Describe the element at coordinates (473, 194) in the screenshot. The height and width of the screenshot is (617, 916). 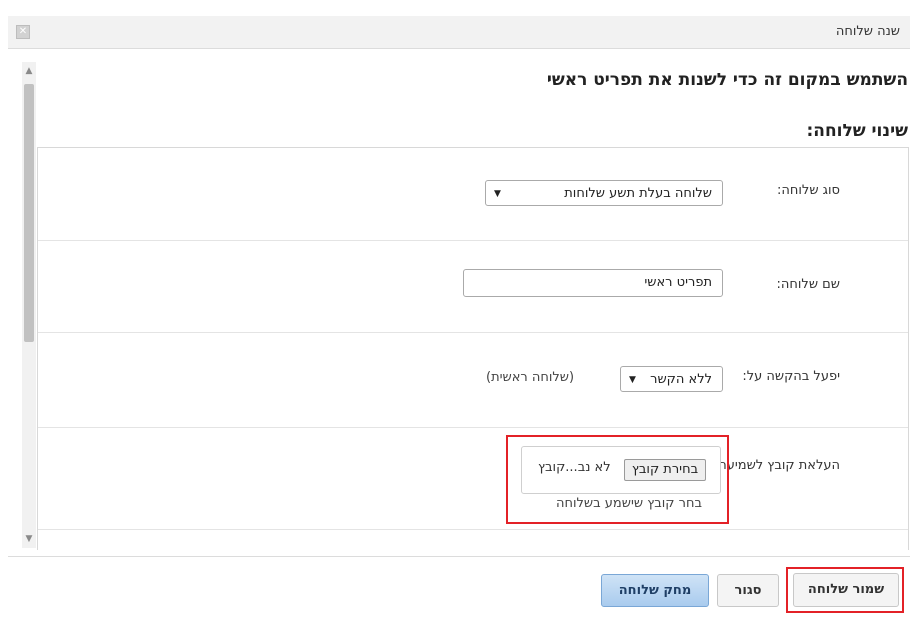
I see `form-row-type: סוג שלוחה: שלוחה בעלת תשע שלוחות ▼` at that location.